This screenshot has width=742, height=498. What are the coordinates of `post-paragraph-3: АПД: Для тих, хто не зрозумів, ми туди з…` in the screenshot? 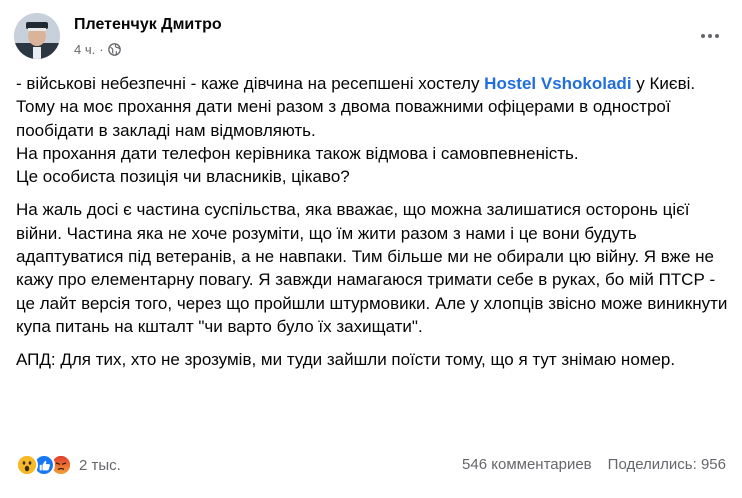 It's located at (346, 360).